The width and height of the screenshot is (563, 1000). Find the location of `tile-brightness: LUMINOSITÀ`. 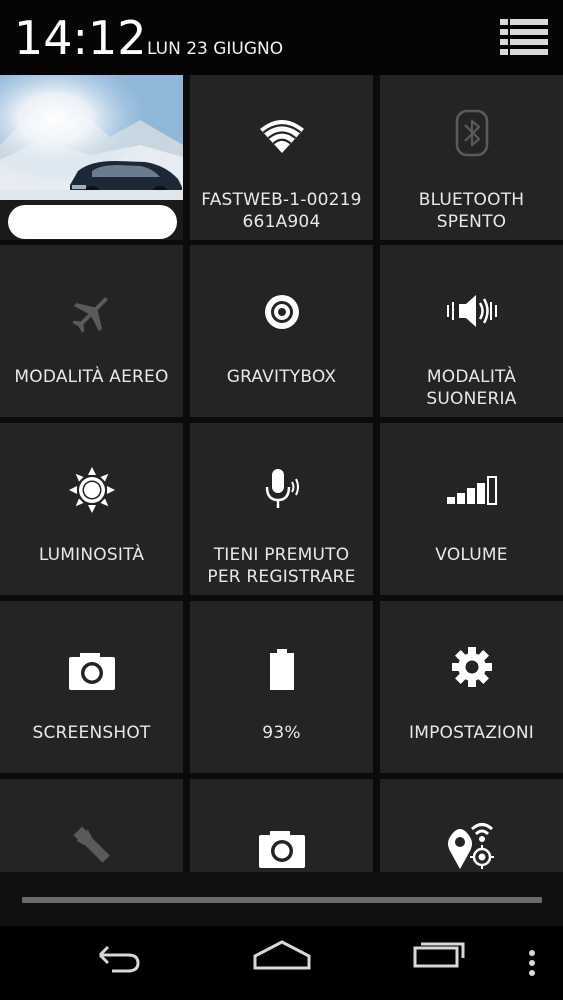

tile-brightness: LUMINOSITÀ is located at coordinates (91, 509).